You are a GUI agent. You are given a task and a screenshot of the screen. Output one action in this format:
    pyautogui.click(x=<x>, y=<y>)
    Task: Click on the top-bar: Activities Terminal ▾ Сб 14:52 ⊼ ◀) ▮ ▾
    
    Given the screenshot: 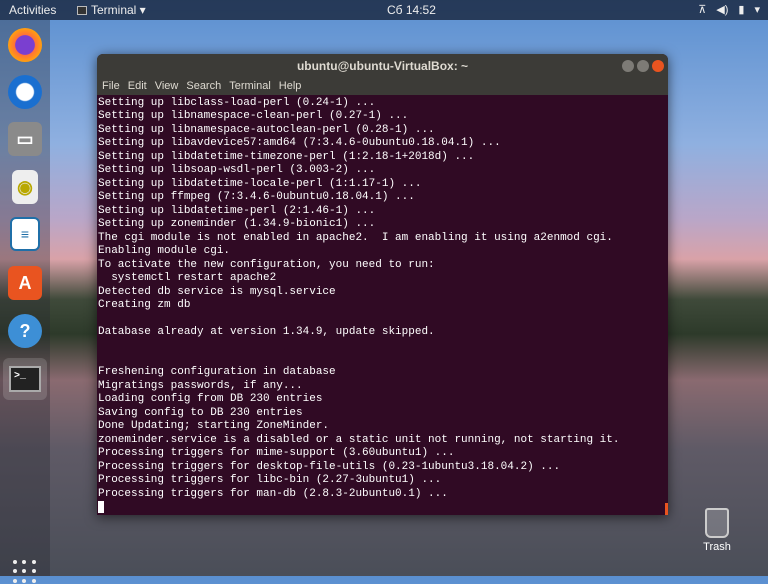 What is the action you would take?
    pyautogui.click(x=384, y=10)
    